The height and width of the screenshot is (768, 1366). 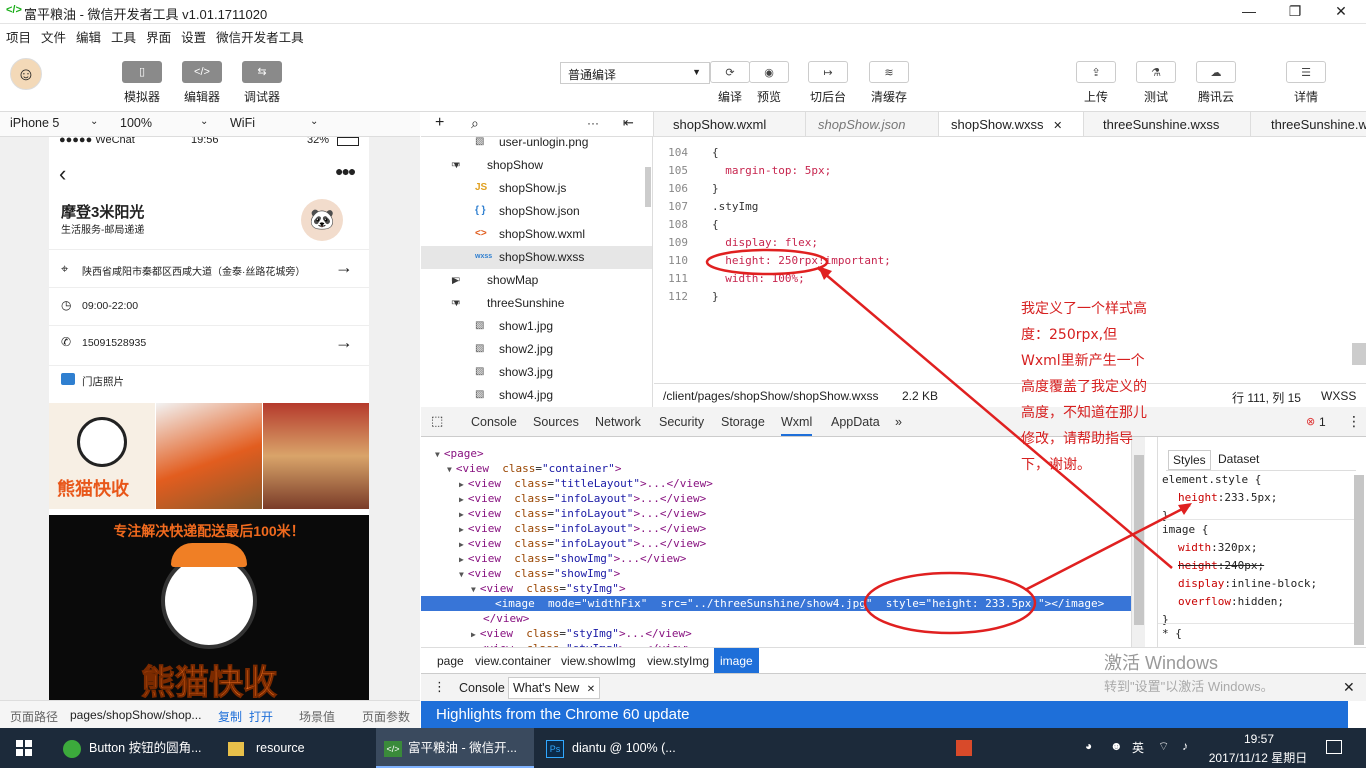 I want to click on error-count: 1, so click(x=1322, y=422).